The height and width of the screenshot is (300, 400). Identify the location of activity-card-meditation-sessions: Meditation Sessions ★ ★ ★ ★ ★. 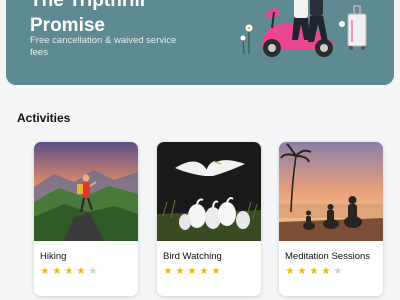
(331, 219).